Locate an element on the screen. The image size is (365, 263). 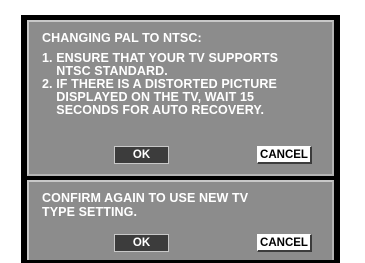
dialog-title: CHANGING PAL TO NTSC: is located at coordinates (122, 38).